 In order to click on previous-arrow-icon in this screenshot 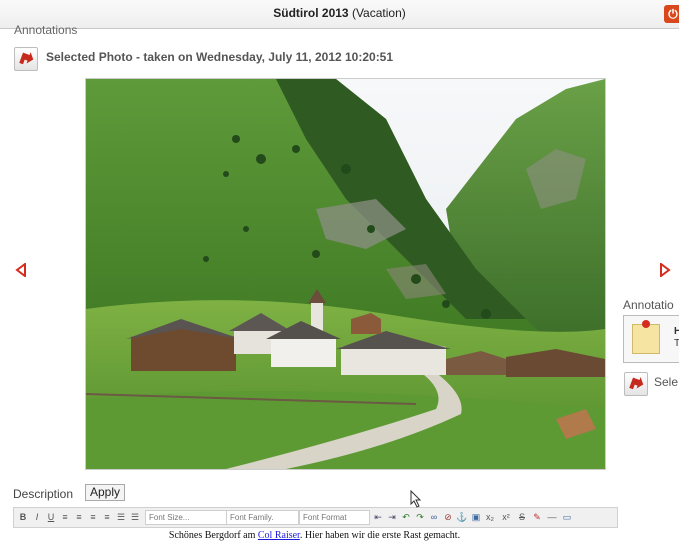, I will do `click(21, 272)`.